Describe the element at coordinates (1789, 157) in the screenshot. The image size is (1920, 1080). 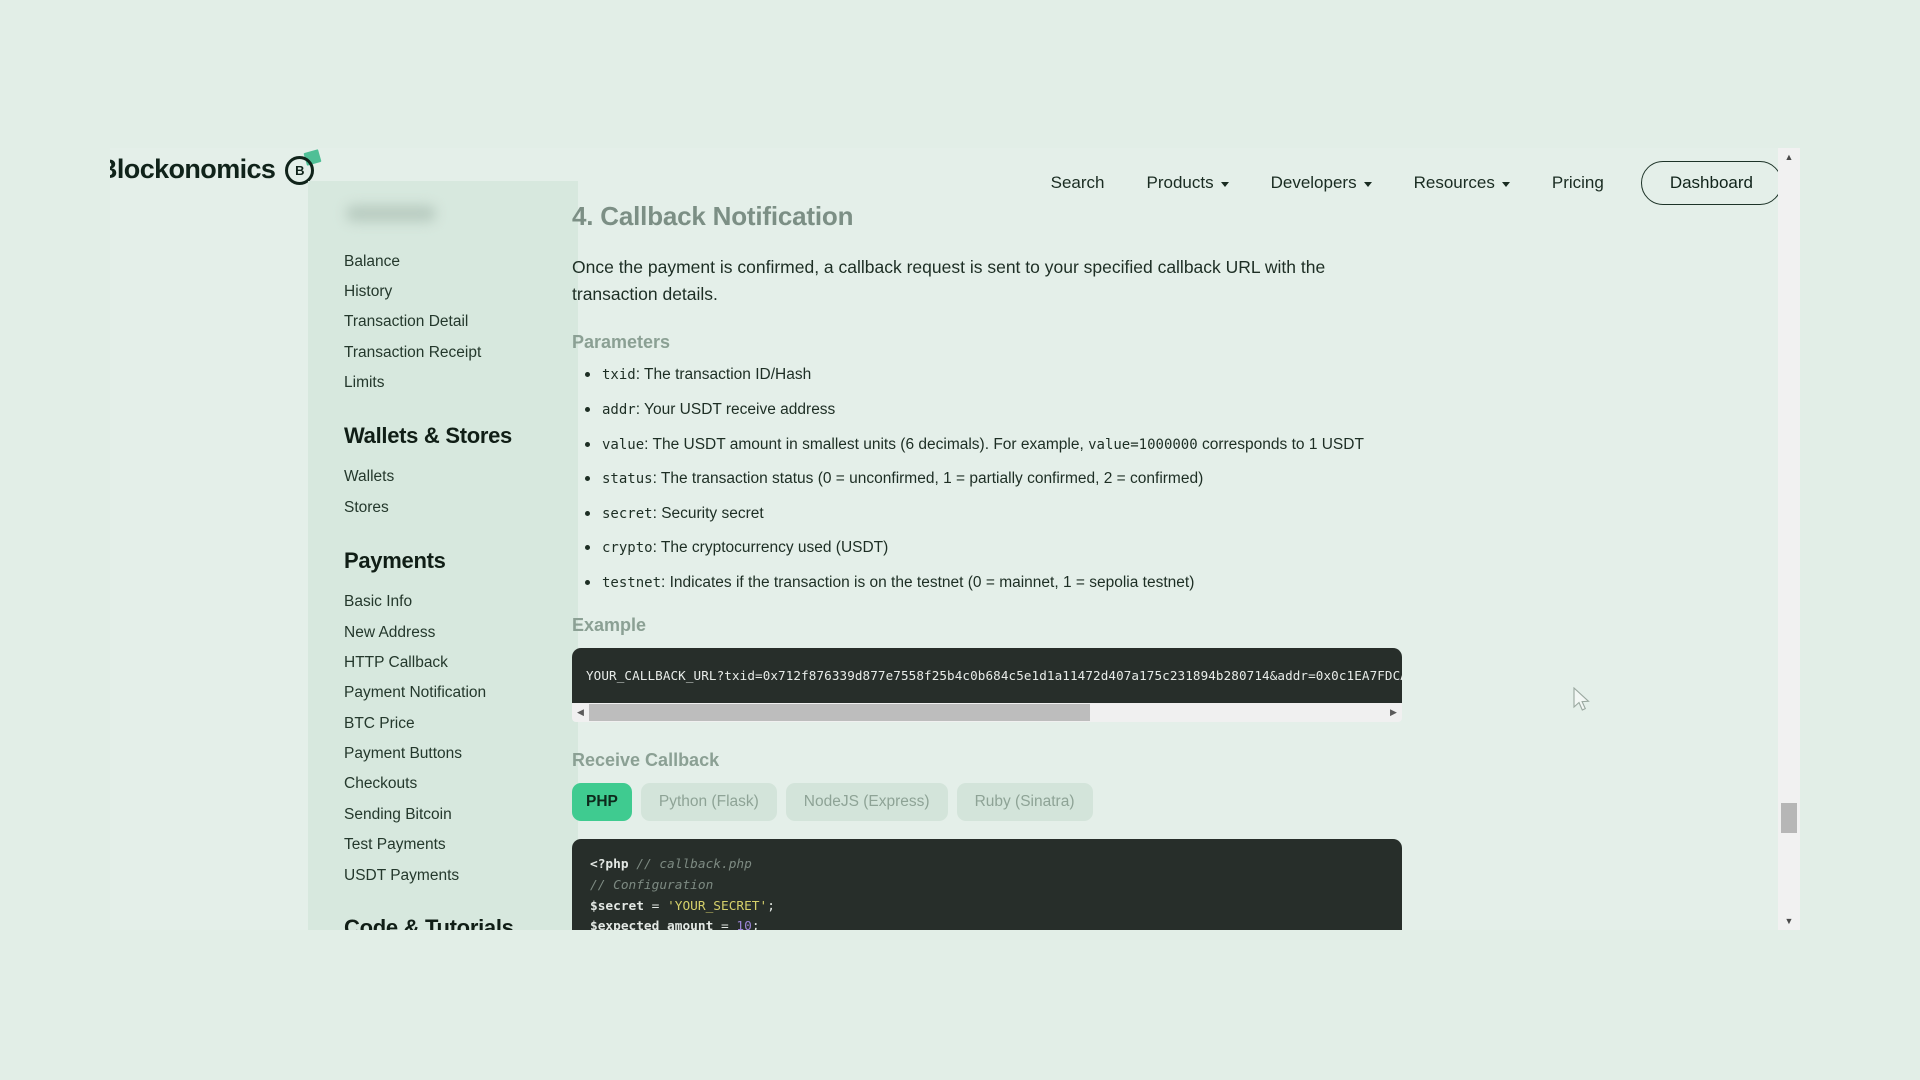
I see `scroll-up-arrow-icon: ▲` at that location.